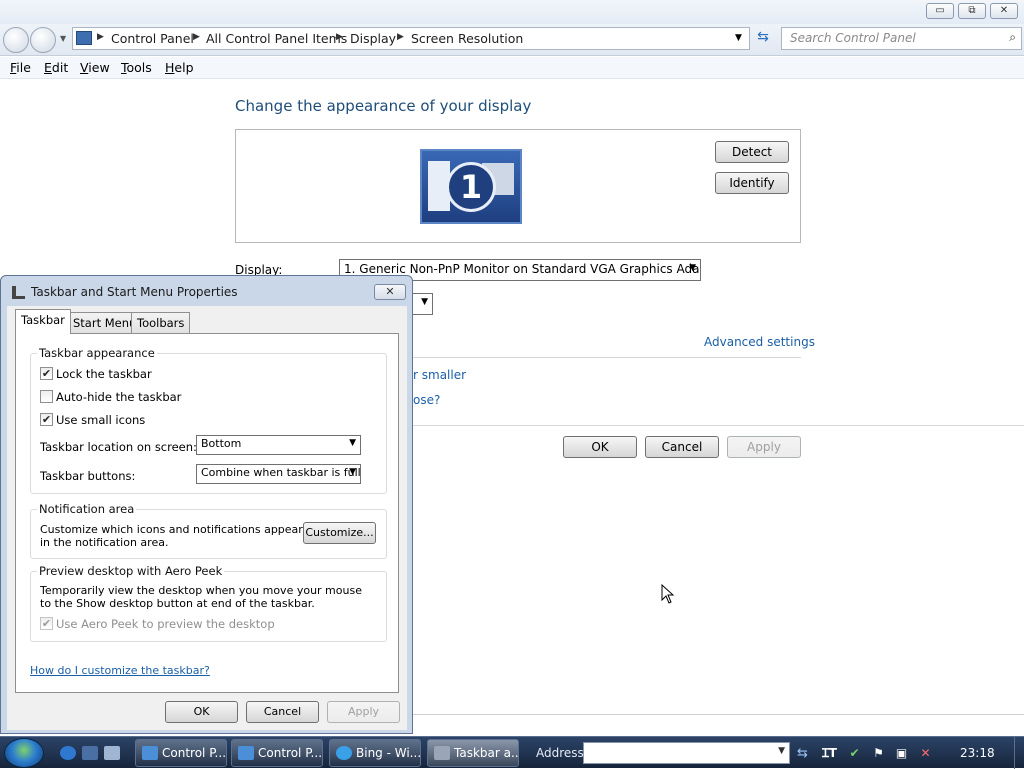  I want to click on breadcrumb-display: Display, so click(373, 38).